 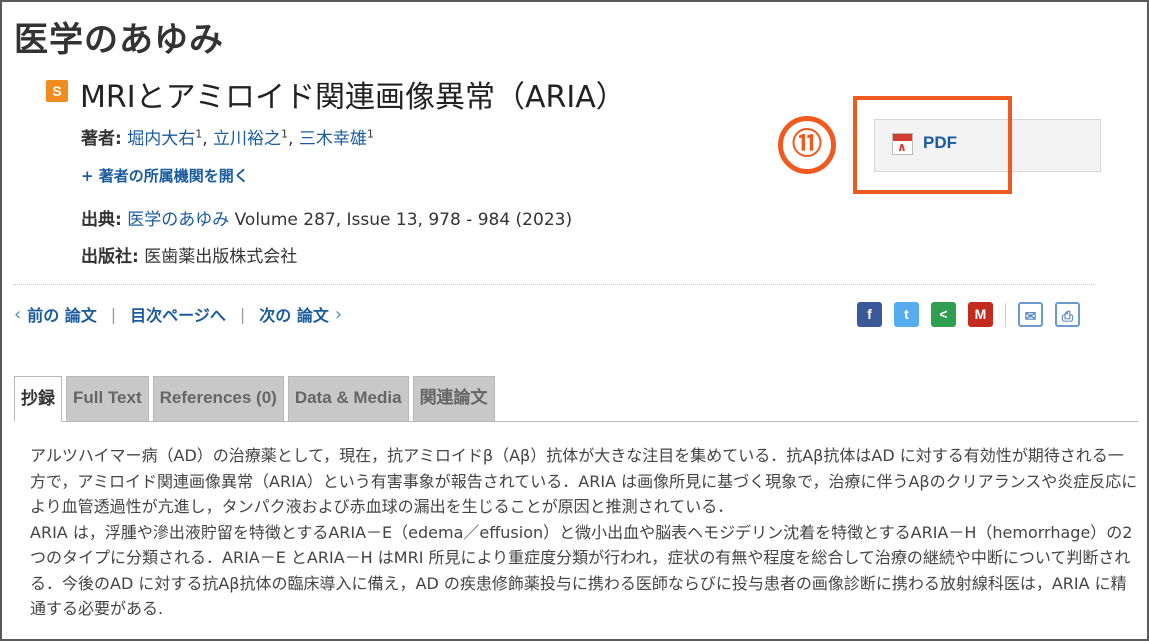 What do you see at coordinates (221, 257) in the screenshot?
I see `publisher-name: 医歯薬出版株式会社` at bounding box center [221, 257].